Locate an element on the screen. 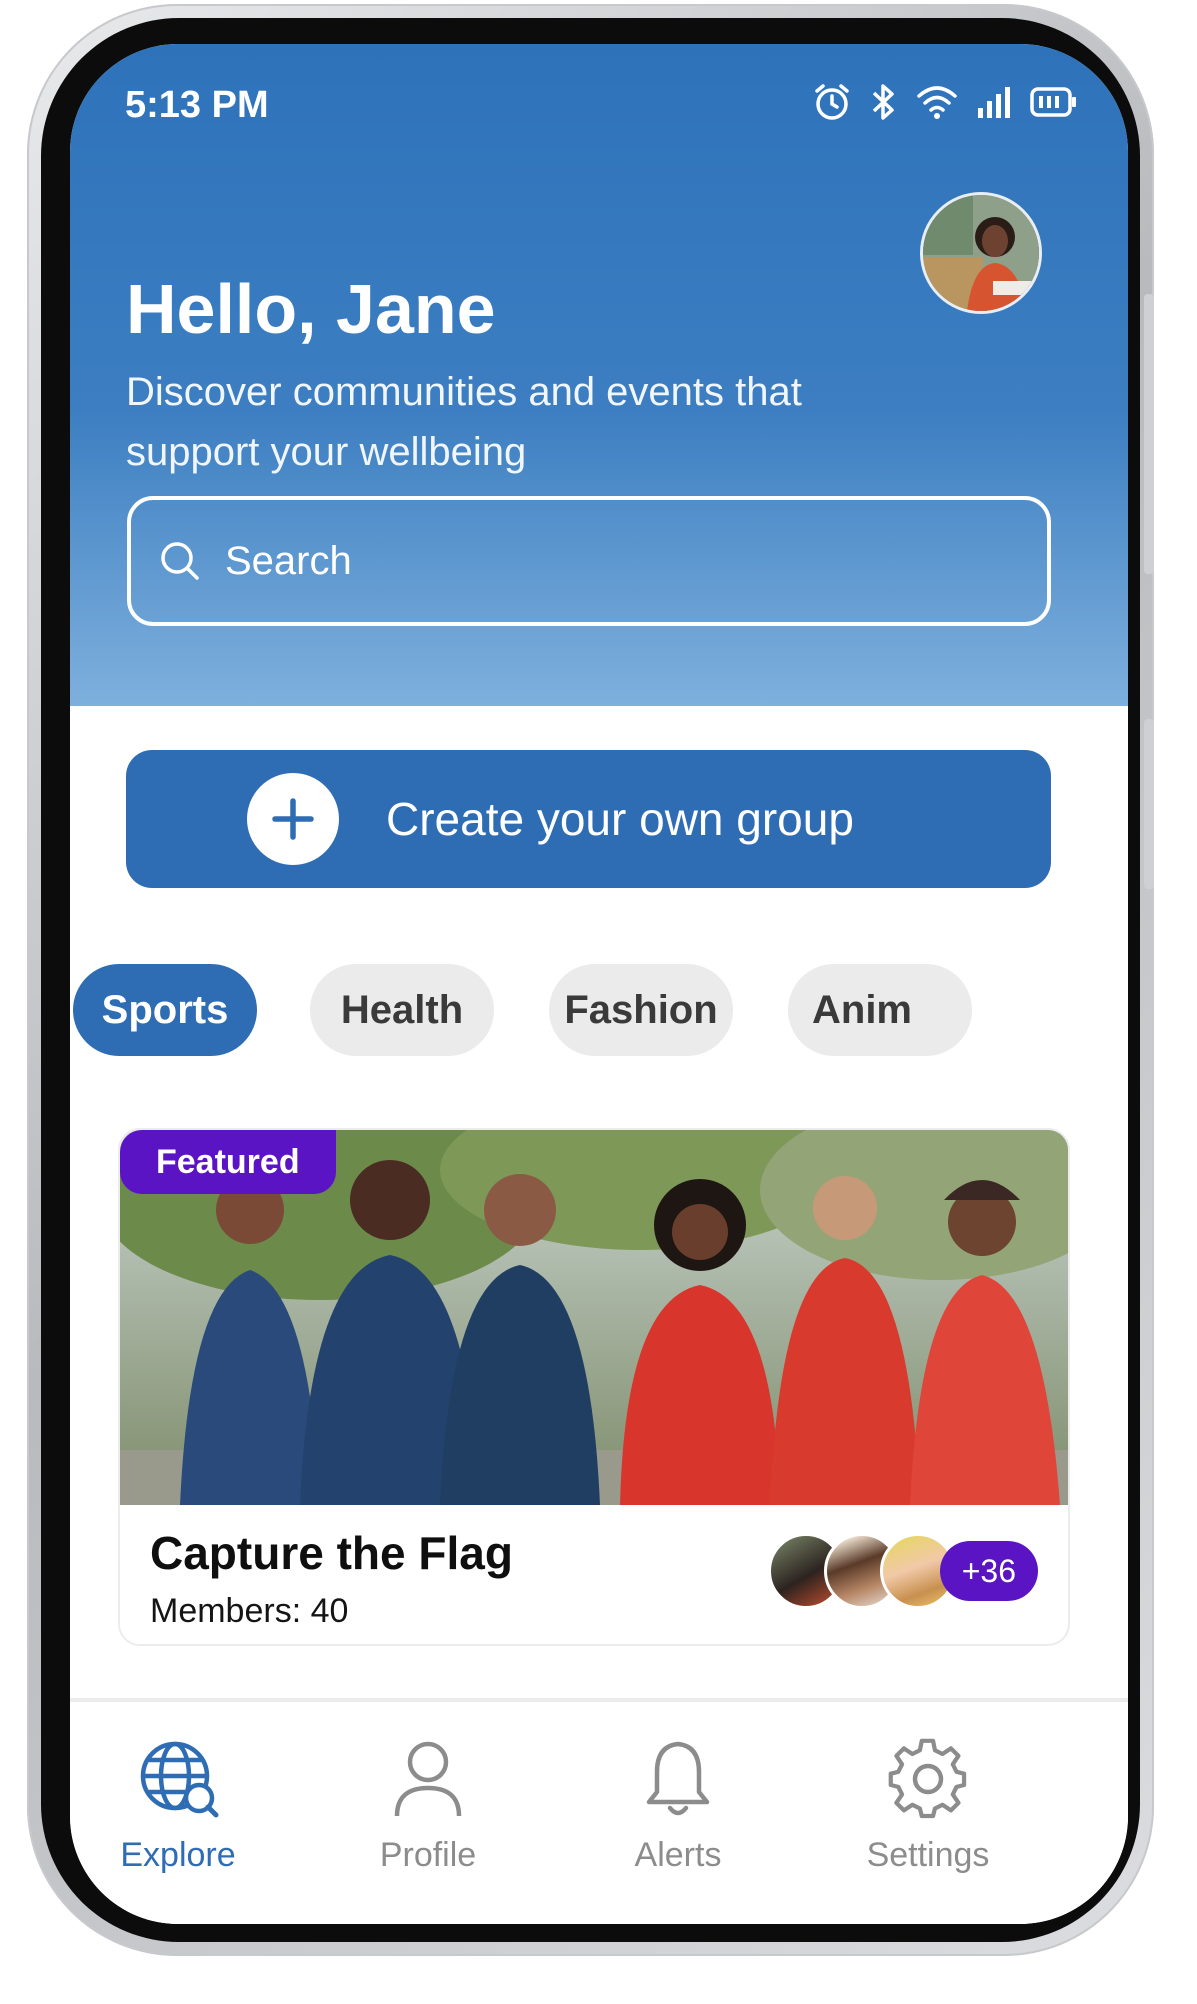 The image size is (1197, 2004). category-chips: Sports Health Fashion Anim is located at coordinates (599, 1010).